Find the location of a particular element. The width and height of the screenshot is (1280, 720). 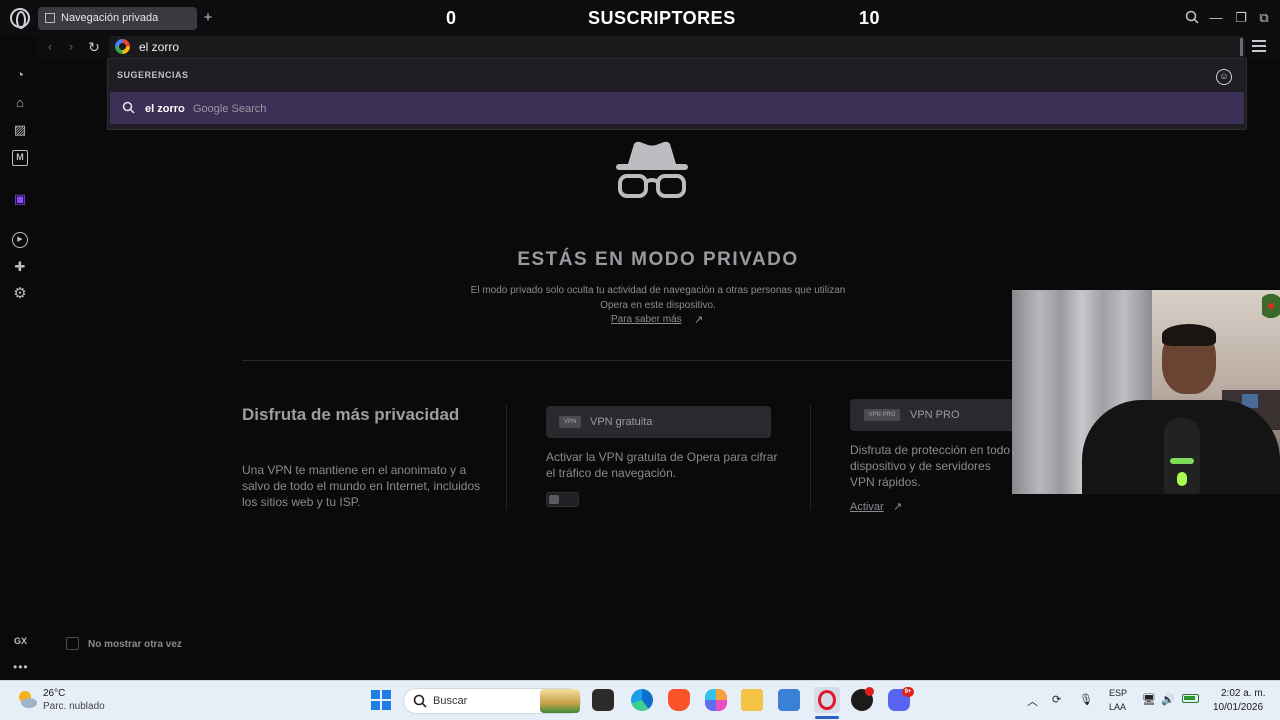

vscode-icon is located at coordinates (789, 700).